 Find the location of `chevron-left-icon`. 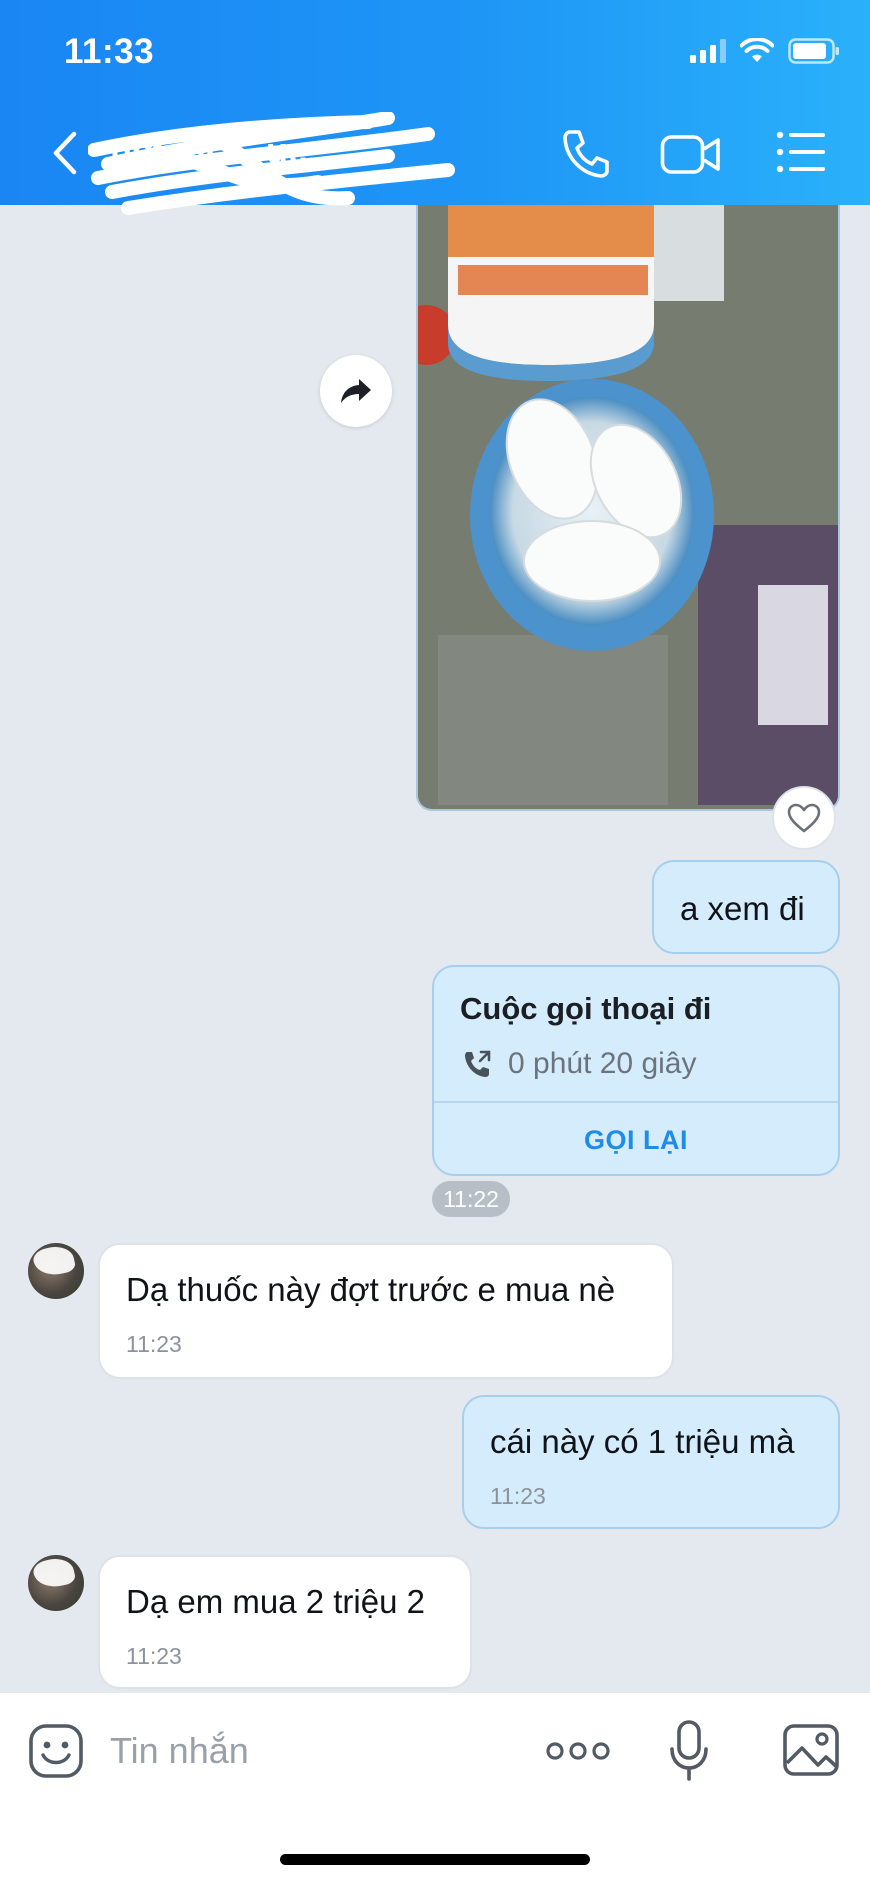

chevron-left-icon is located at coordinates (66, 153).